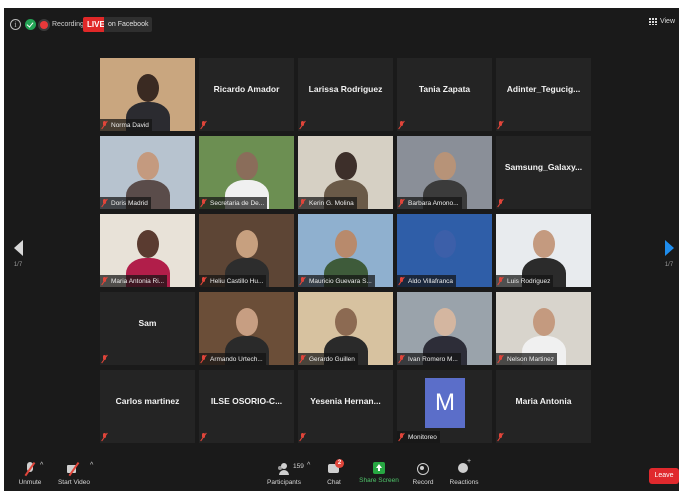 The height and width of the screenshot is (491, 683). Describe the element at coordinates (334, 482) in the screenshot. I see `chat-label: Chat` at that location.